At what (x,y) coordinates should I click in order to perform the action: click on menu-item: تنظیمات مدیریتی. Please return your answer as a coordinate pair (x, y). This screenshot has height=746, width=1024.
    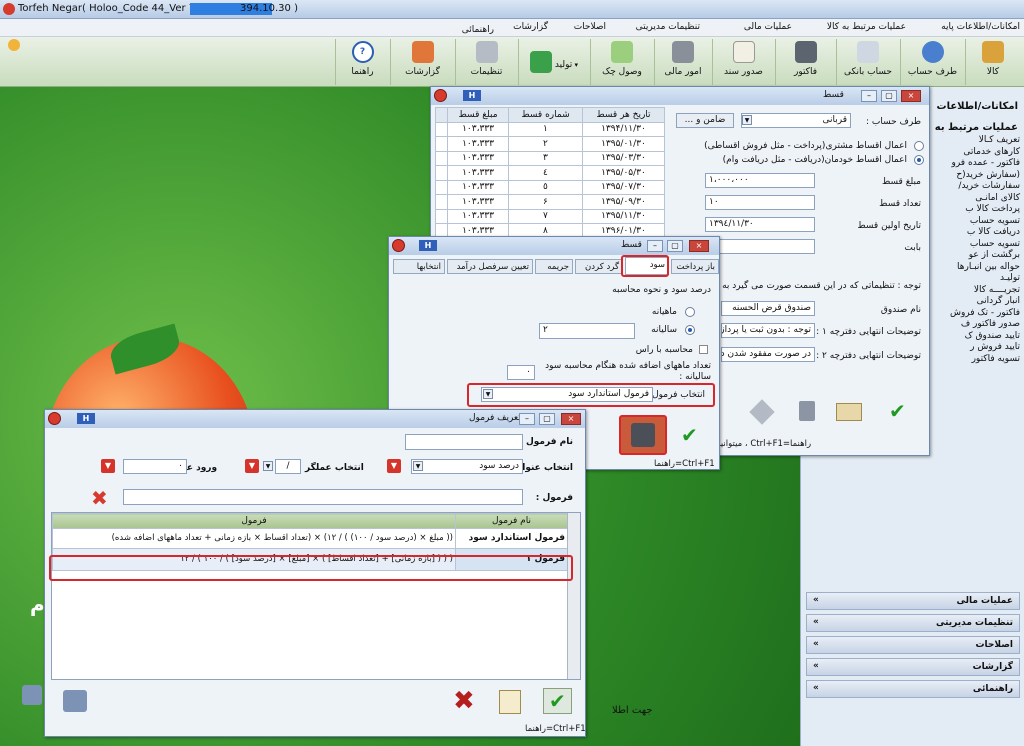
    Looking at the image, I should click on (668, 27).